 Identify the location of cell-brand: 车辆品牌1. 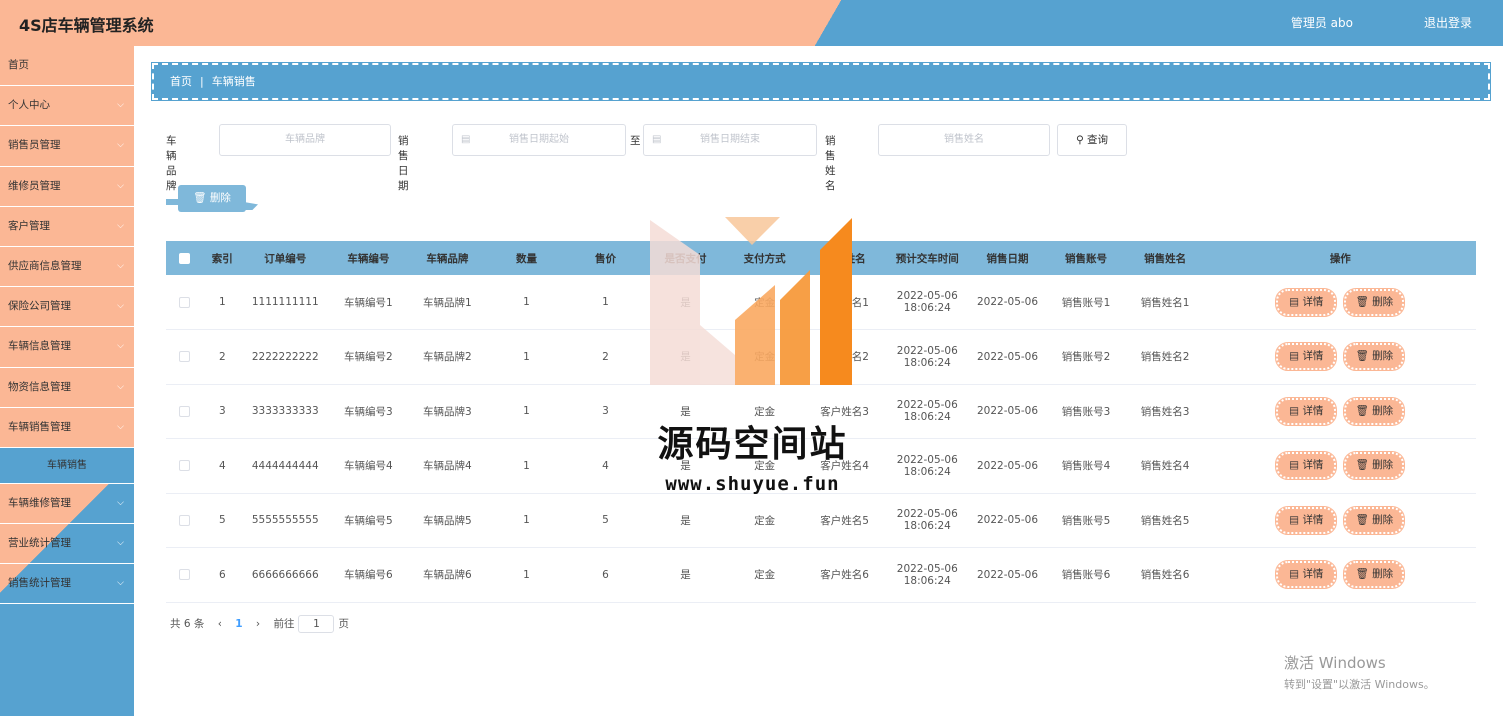
(447, 302).